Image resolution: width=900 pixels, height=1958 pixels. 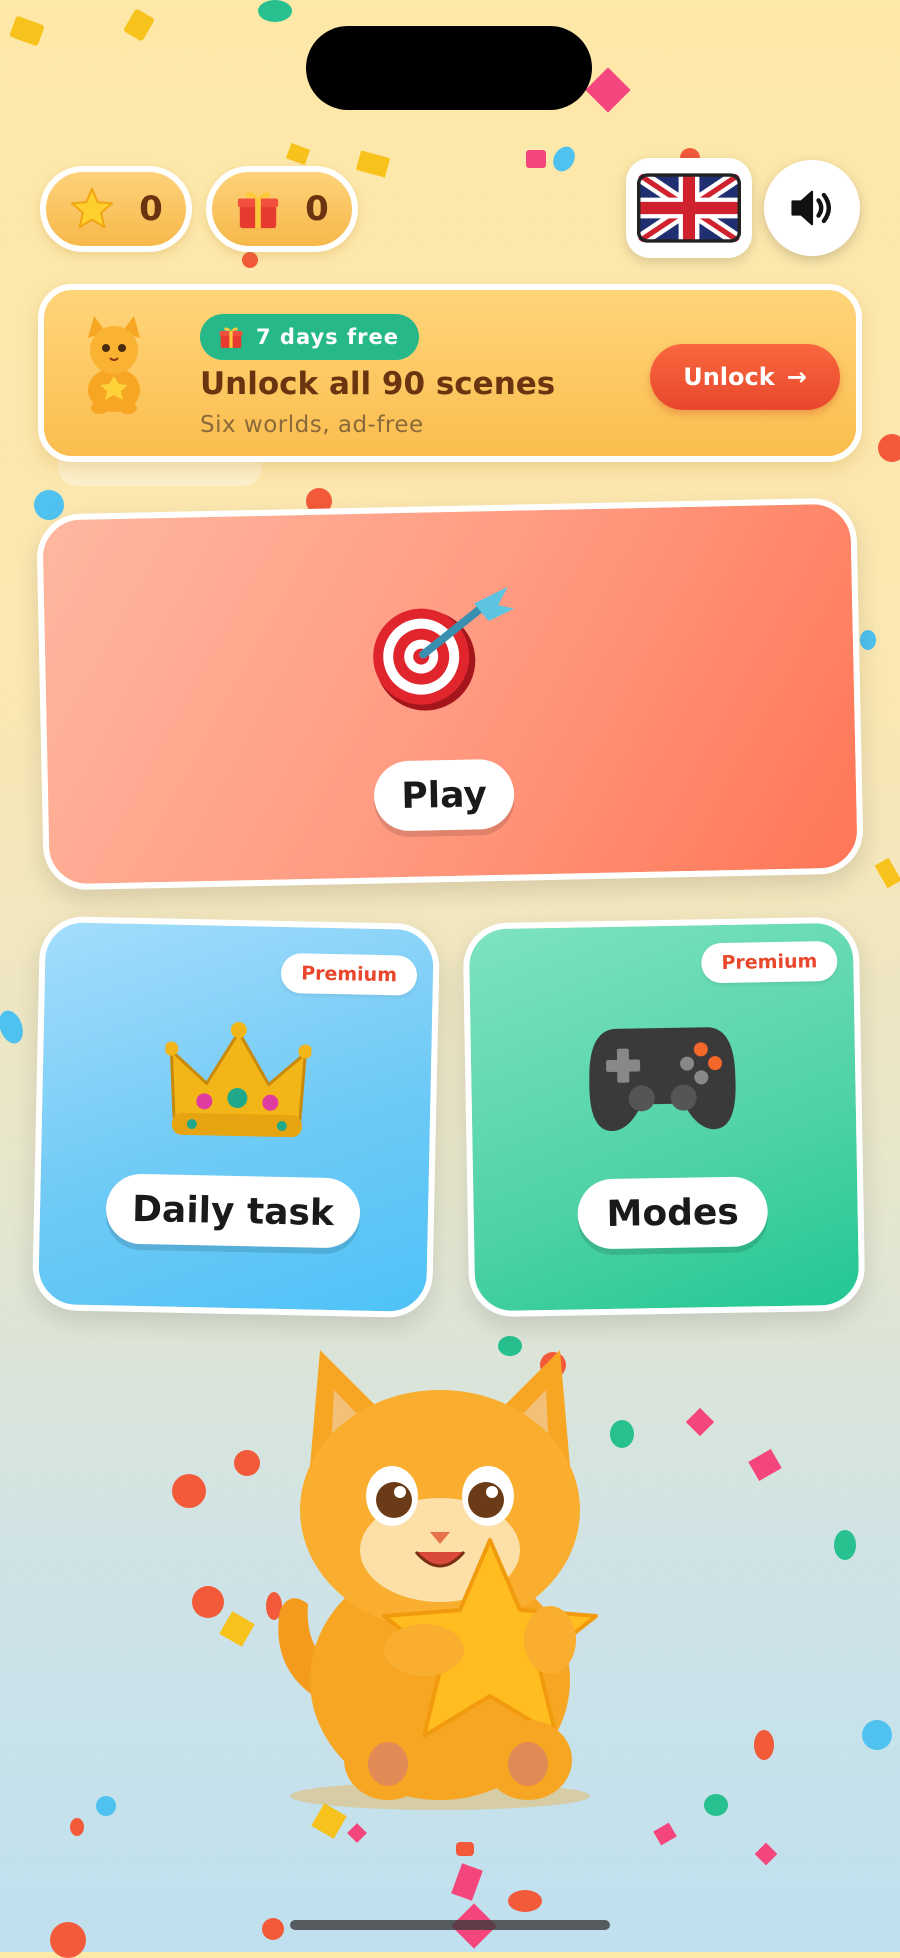 I want to click on unlock-button: Unlock →, so click(x=745, y=377).